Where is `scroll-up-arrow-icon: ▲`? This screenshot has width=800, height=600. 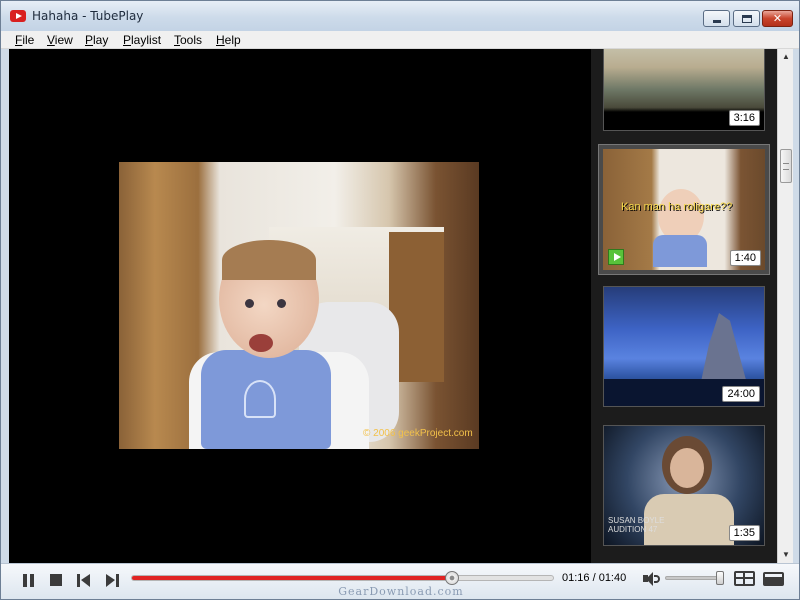 scroll-up-arrow-icon: ▲ is located at coordinates (786, 57).